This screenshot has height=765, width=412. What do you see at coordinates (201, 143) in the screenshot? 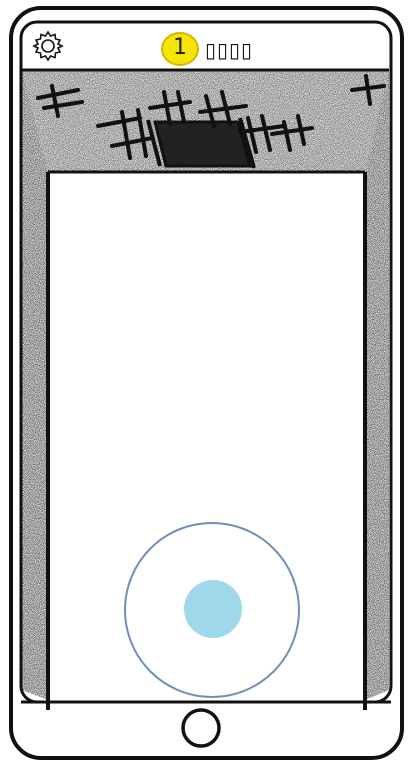
I see `ceiling-opening` at bounding box center [201, 143].